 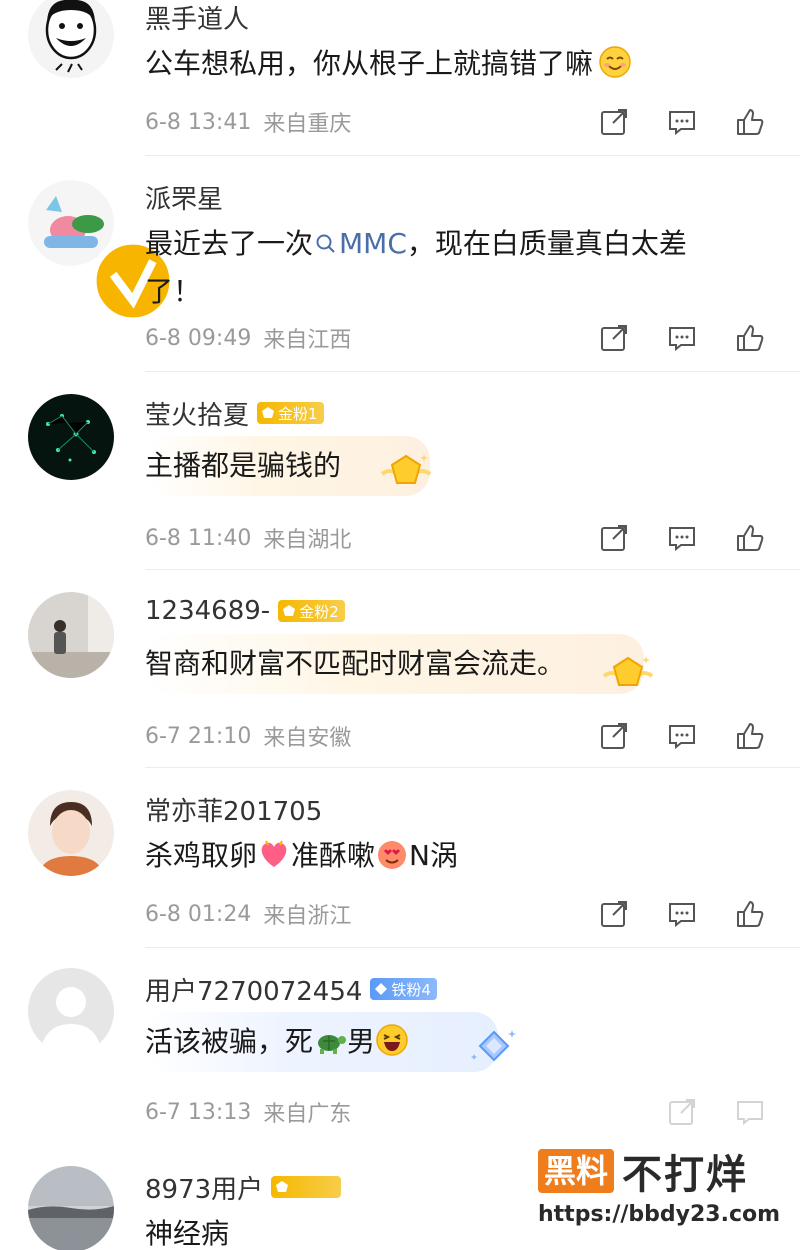 I want to click on comment-text: 杀鸡取卵, so click(x=201, y=855).